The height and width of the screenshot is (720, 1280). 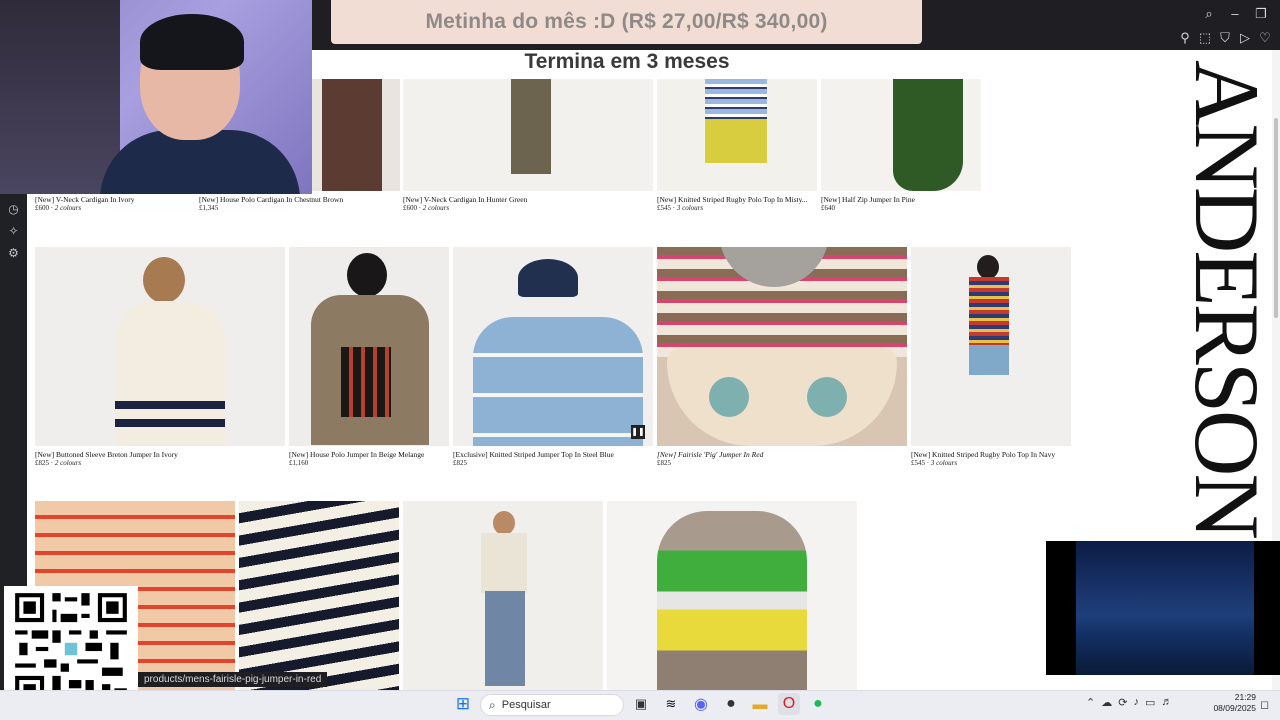 I want to click on product-name: [New] V-Neck Cardigan In Hunter Green, so click(x=465, y=199).